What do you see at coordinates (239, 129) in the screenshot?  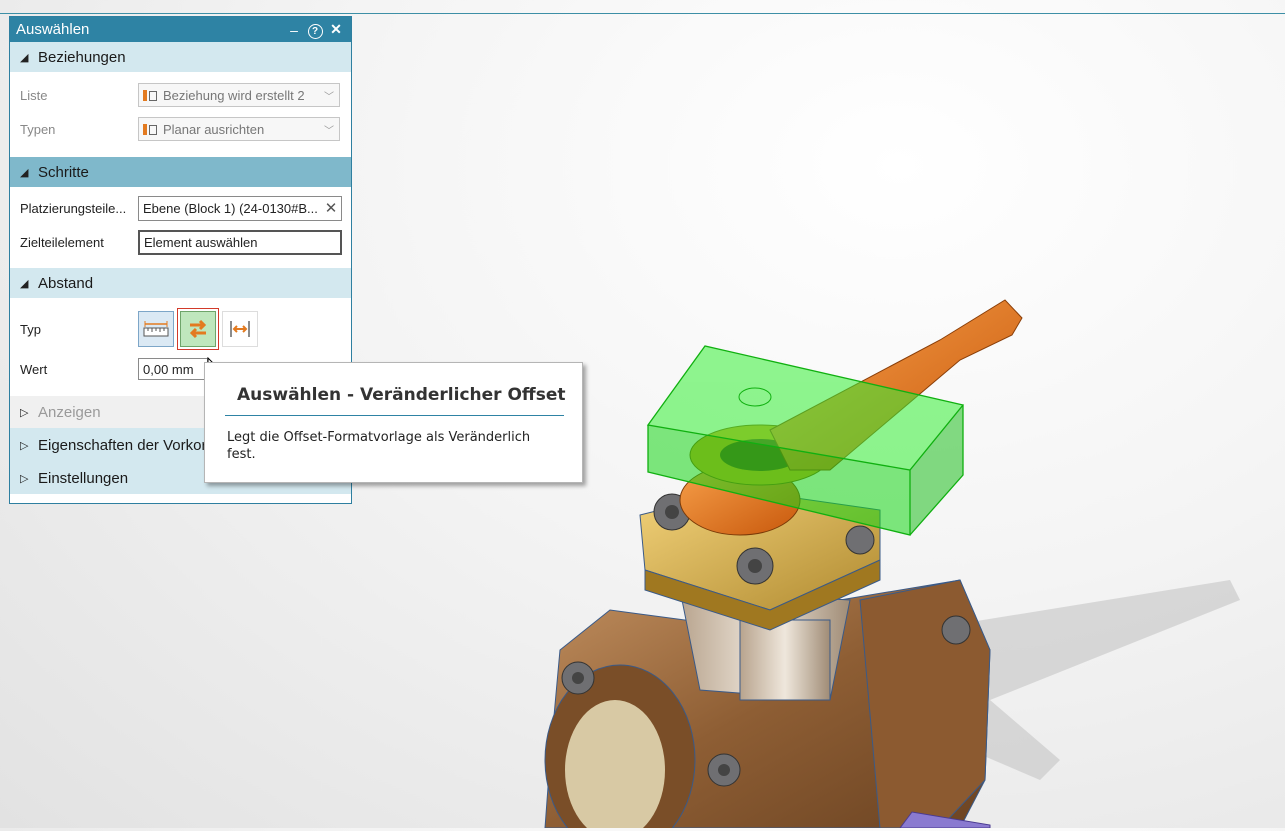 I see `typen-dropdown: Planar ausrichten ﹀` at bounding box center [239, 129].